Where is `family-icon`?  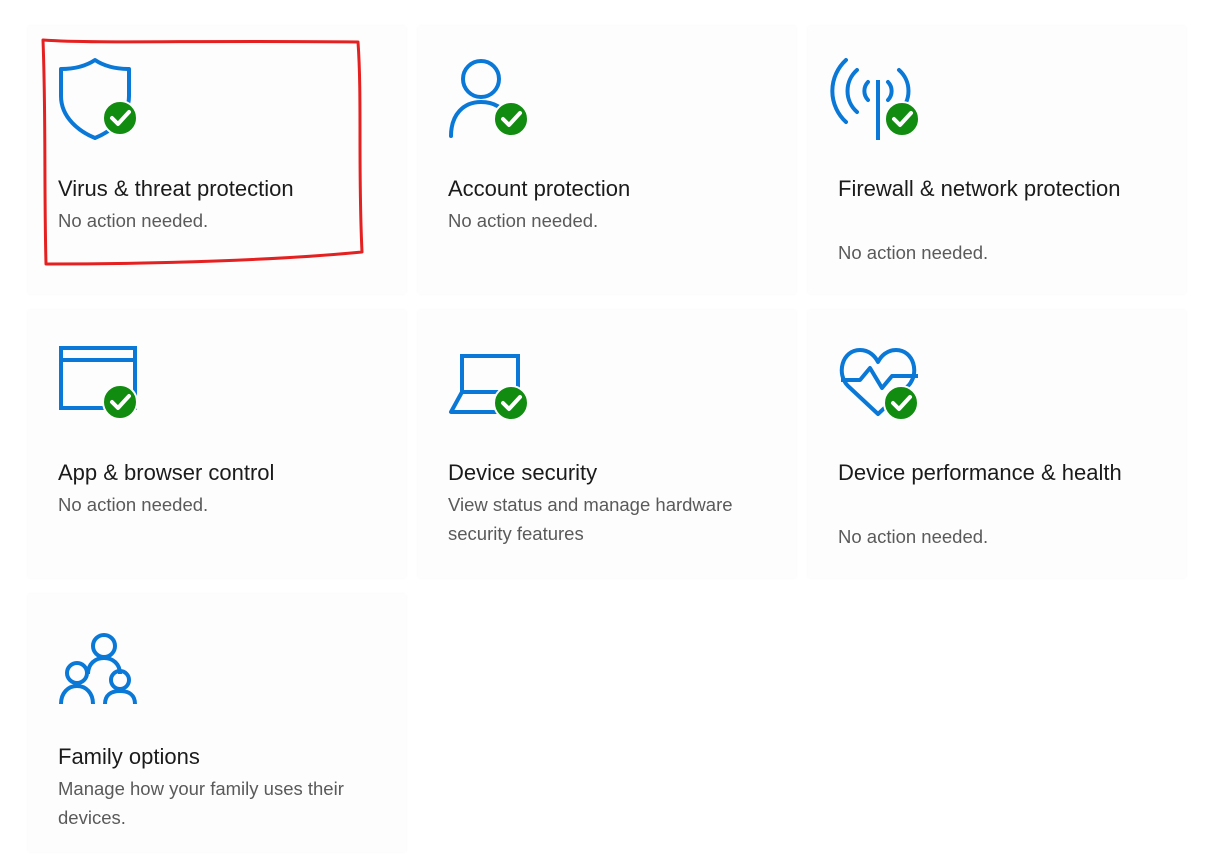 family-icon is located at coordinates (108, 669).